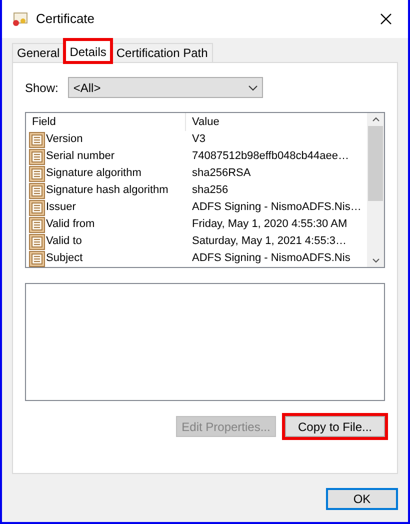  What do you see at coordinates (41, 88) in the screenshot?
I see `show-label: Show:` at bounding box center [41, 88].